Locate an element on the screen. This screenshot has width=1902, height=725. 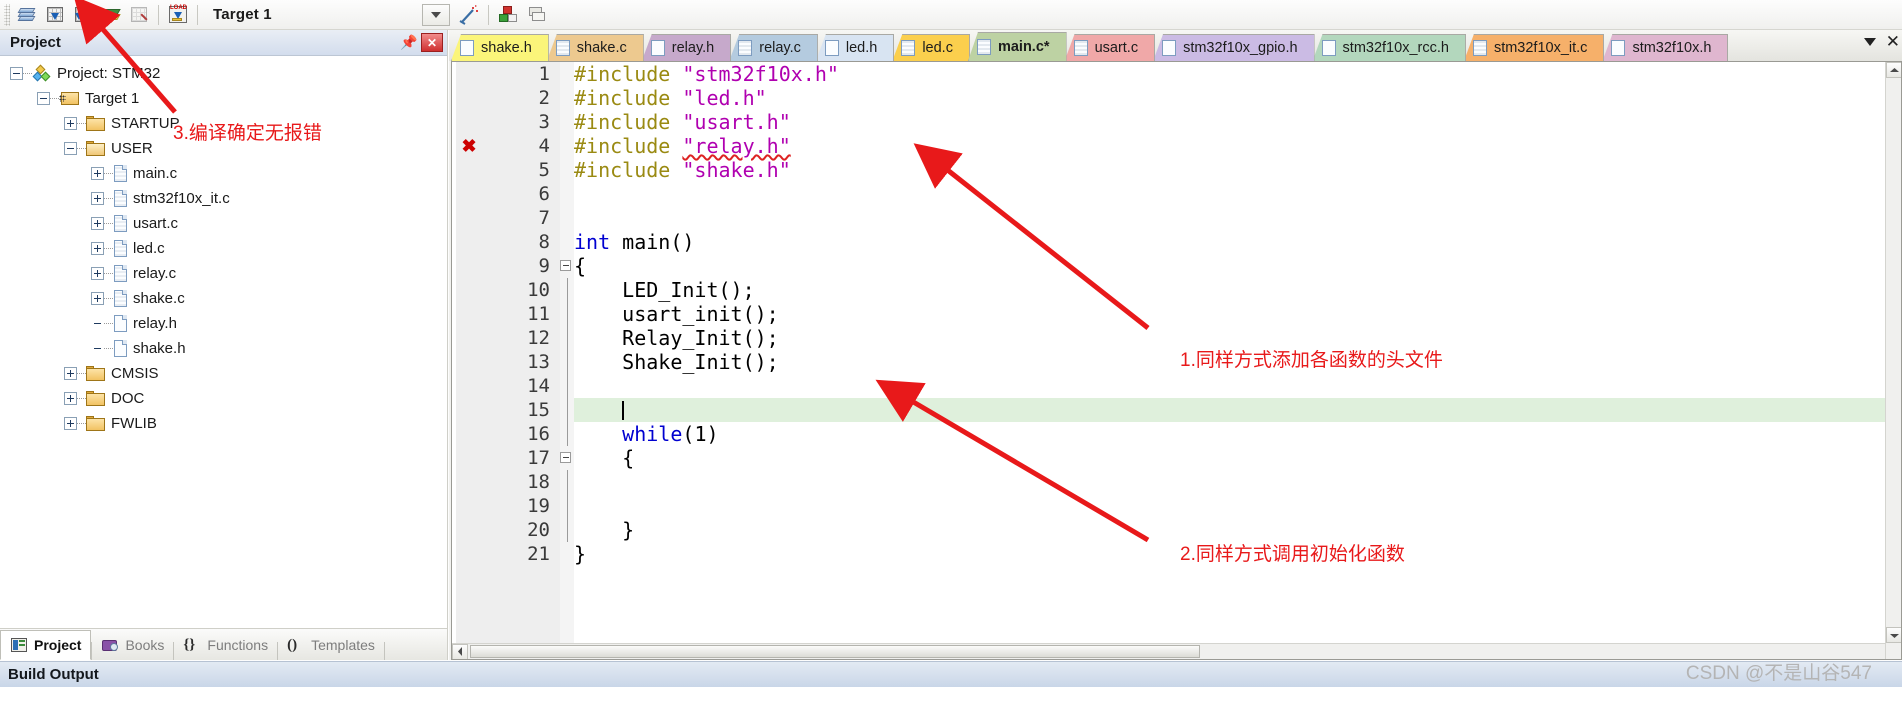
editor-tab-stm32f10x-rcc-h: stm32f10x_rcc.h is located at coordinates (1389, 47).